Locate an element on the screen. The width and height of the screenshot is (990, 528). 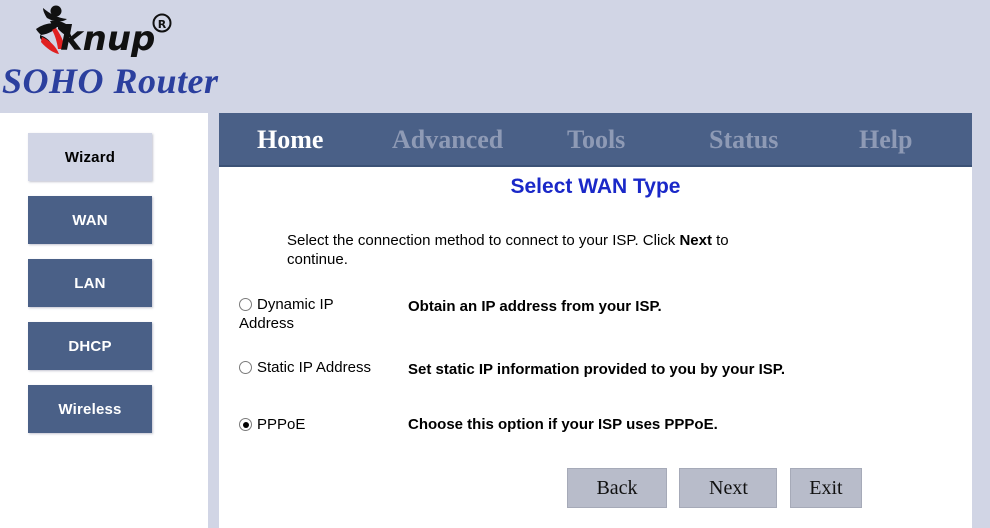
sidebar-item-label: LAN is located at coordinates (90, 283).